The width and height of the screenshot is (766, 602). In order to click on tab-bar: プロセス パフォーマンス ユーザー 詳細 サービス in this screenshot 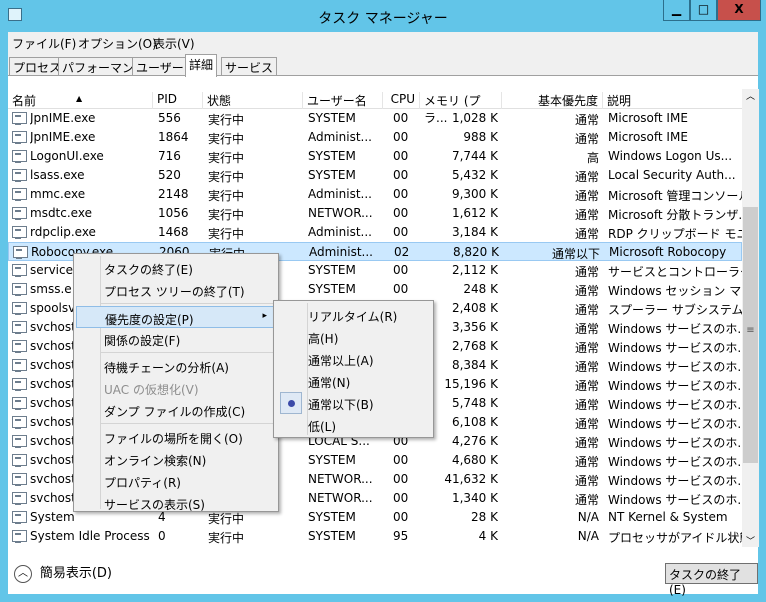, I will do `click(383, 65)`.